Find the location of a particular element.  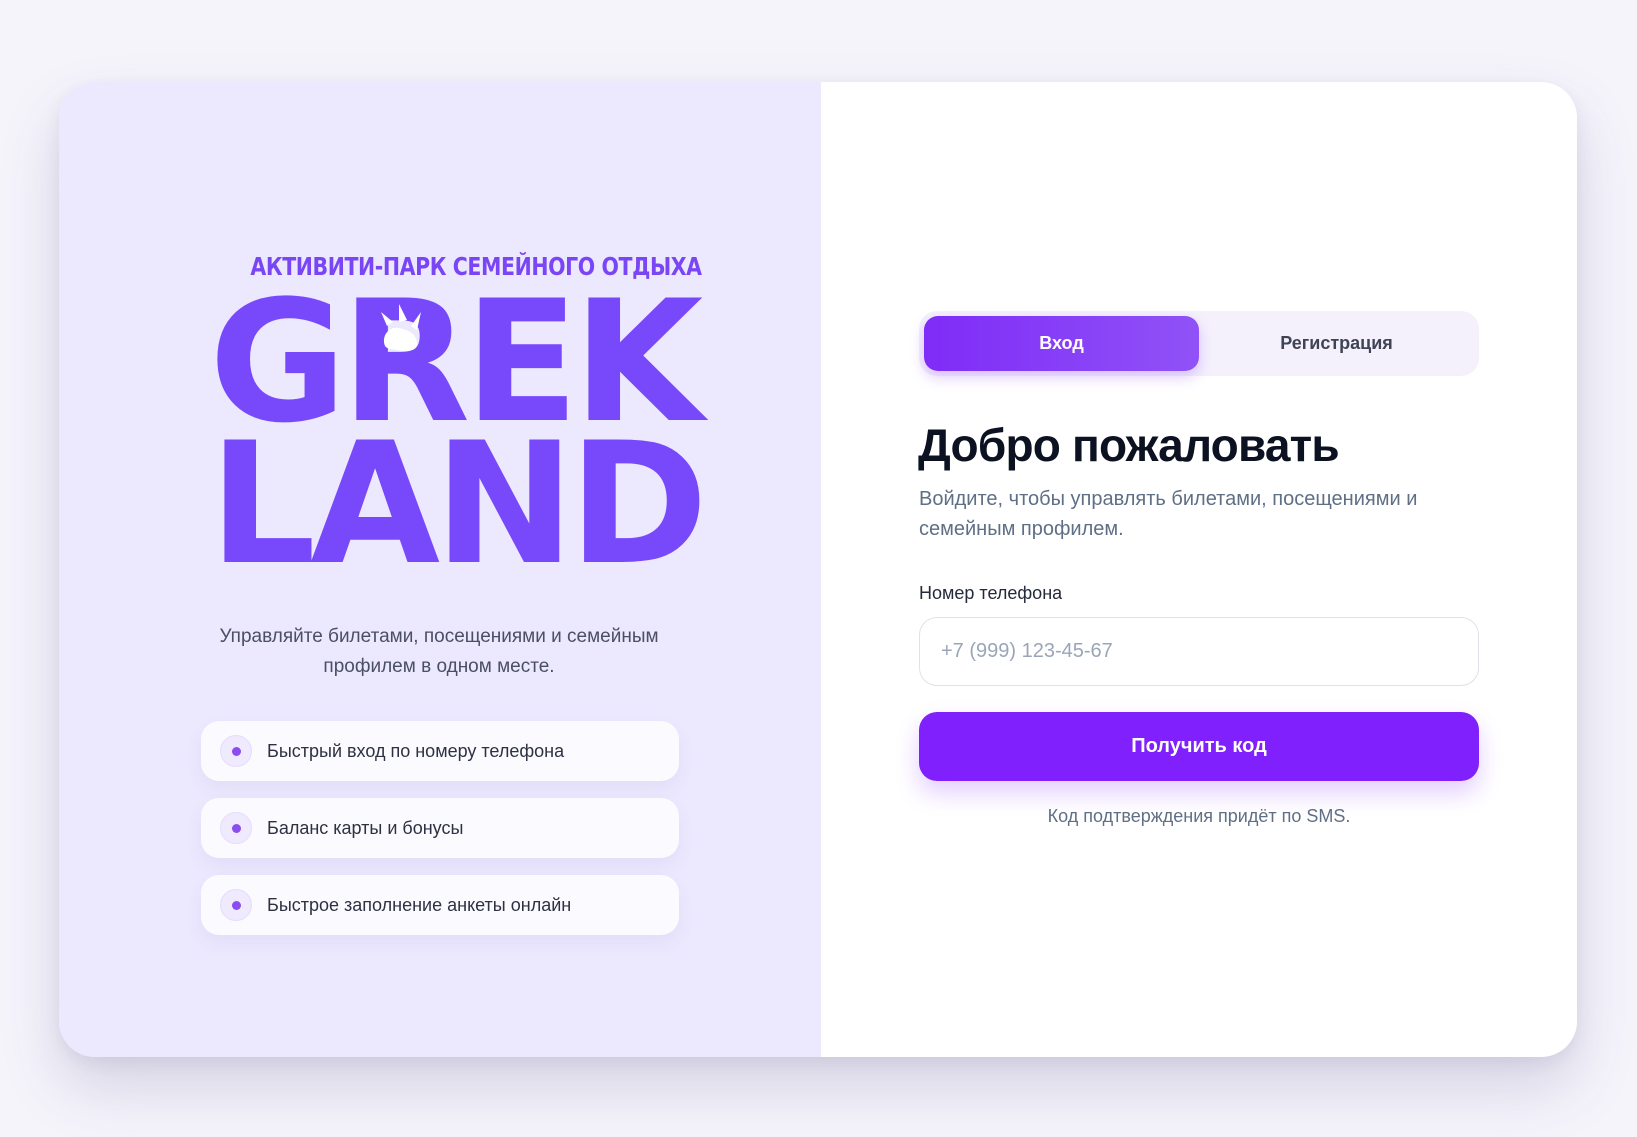

sms-note: Код подтверждения придёт по SMS. is located at coordinates (1199, 816).